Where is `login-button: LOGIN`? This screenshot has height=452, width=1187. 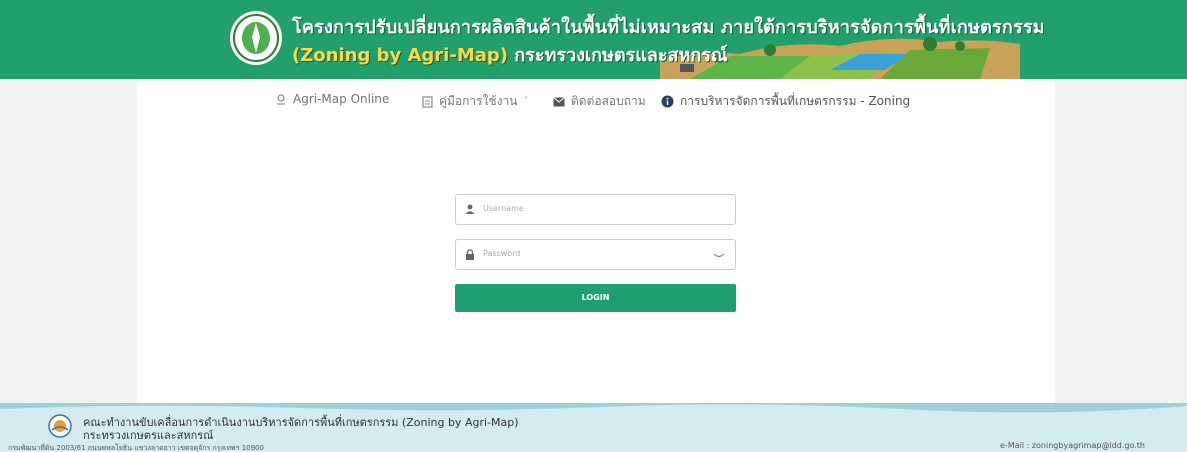 login-button: LOGIN is located at coordinates (595, 298).